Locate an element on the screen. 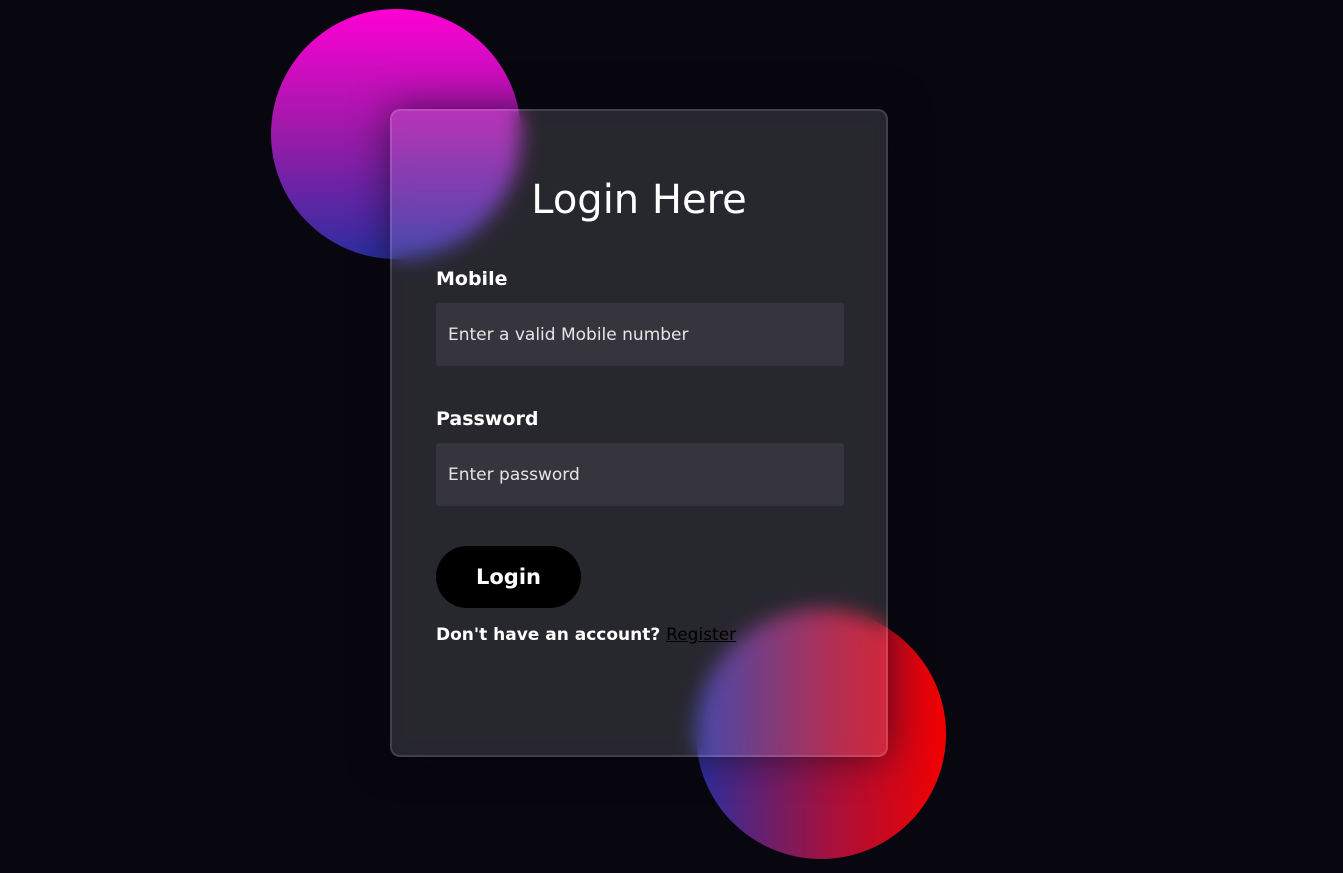 This screenshot has height=873, width=1343. register-prompt-line: Don't have an account? Register is located at coordinates (586, 635).